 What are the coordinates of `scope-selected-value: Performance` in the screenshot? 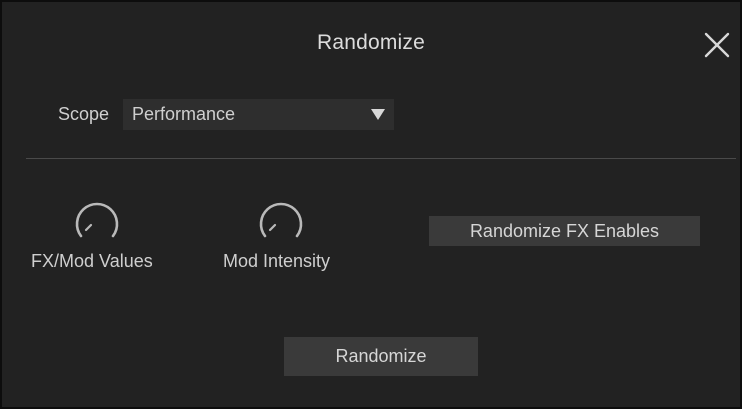 It's located at (184, 114).